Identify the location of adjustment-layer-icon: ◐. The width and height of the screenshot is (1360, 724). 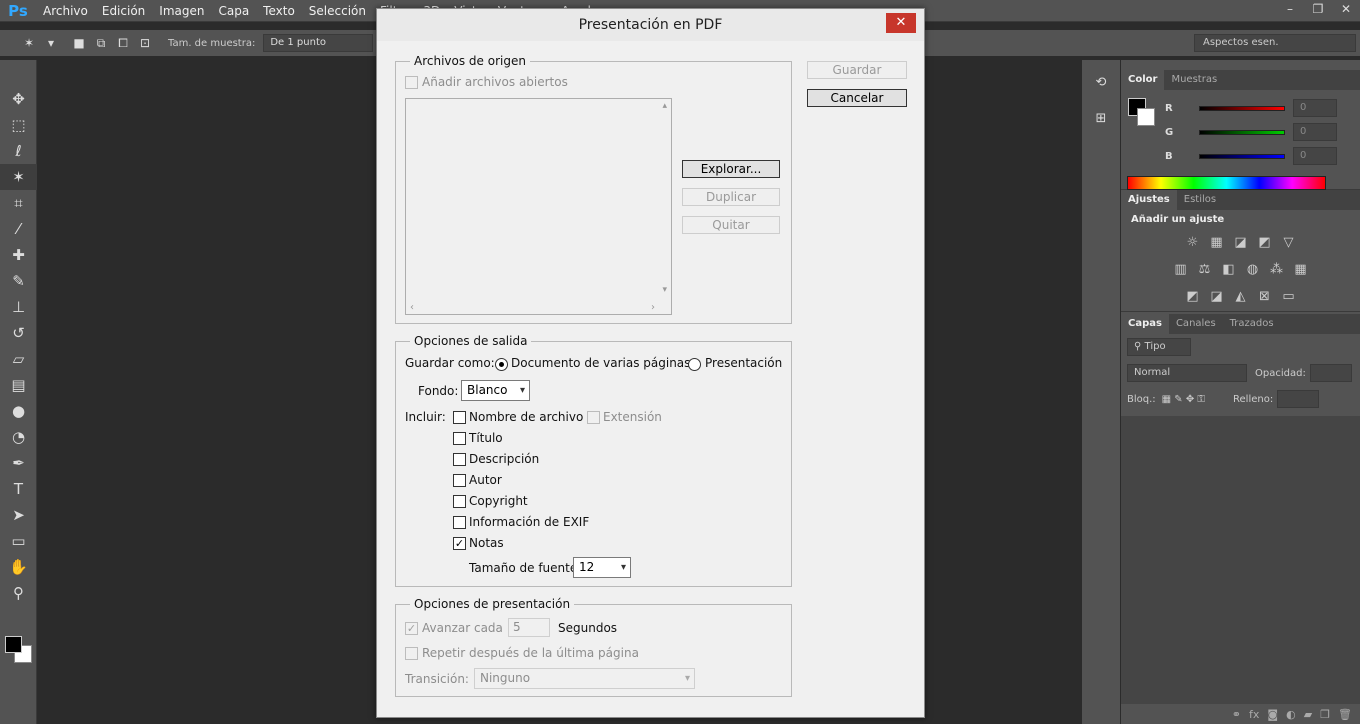
(1291, 714).